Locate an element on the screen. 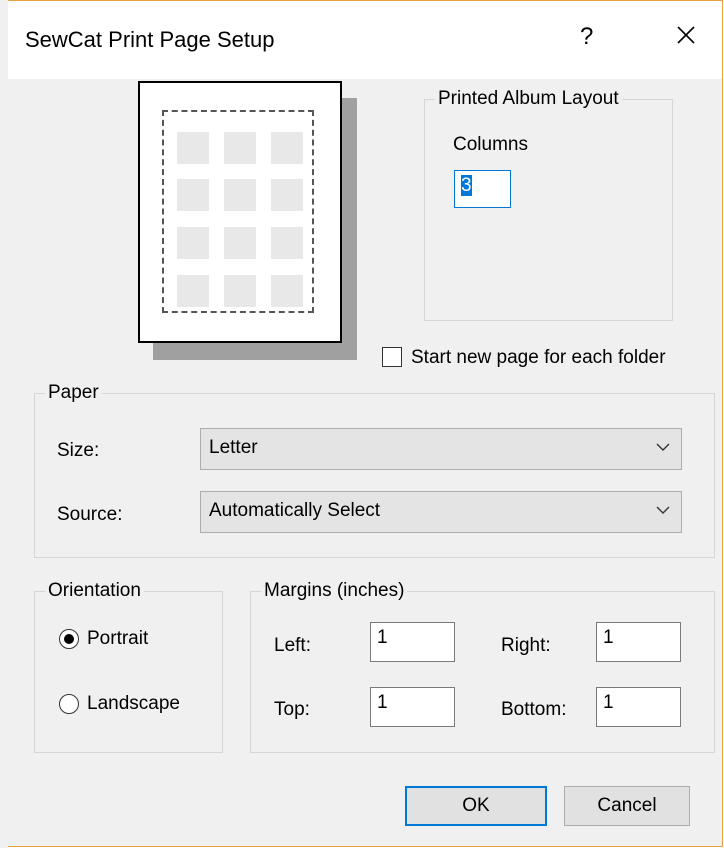 The height and width of the screenshot is (848, 724). margin-left-label: Left: is located at coordinates (292, 645).